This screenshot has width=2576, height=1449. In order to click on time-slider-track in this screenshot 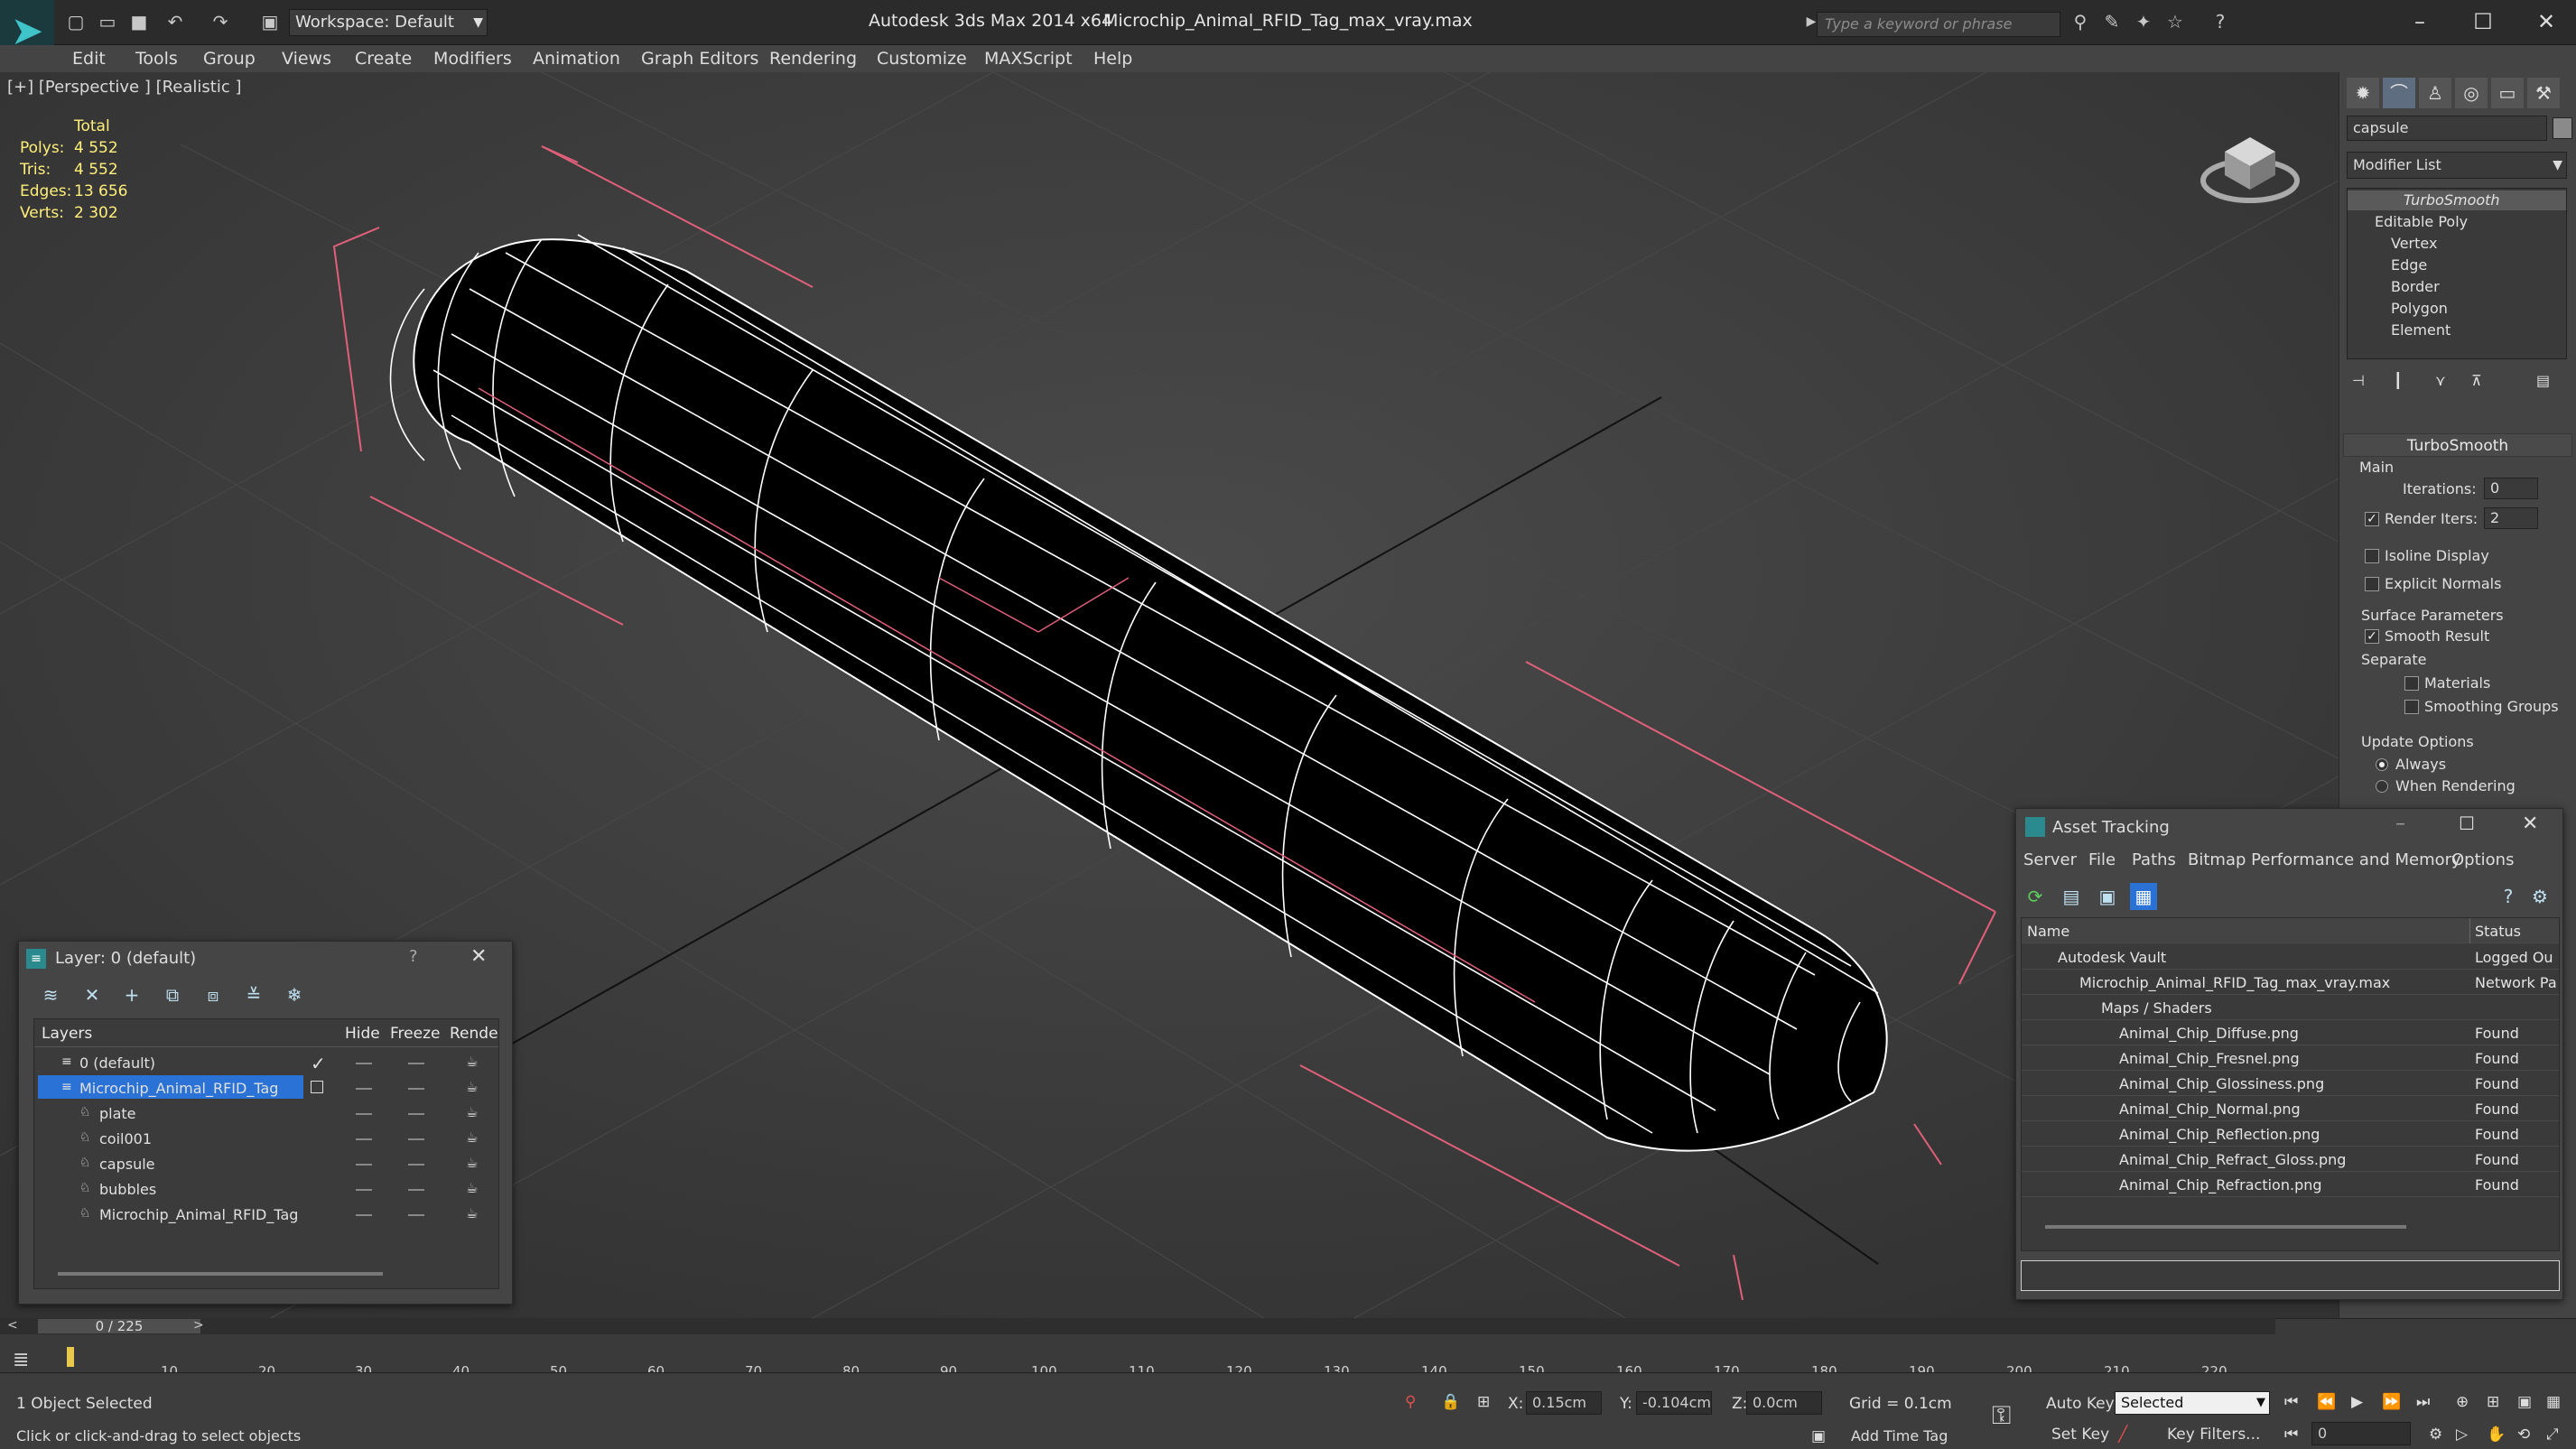, I will do `click(1137, 1326)`.